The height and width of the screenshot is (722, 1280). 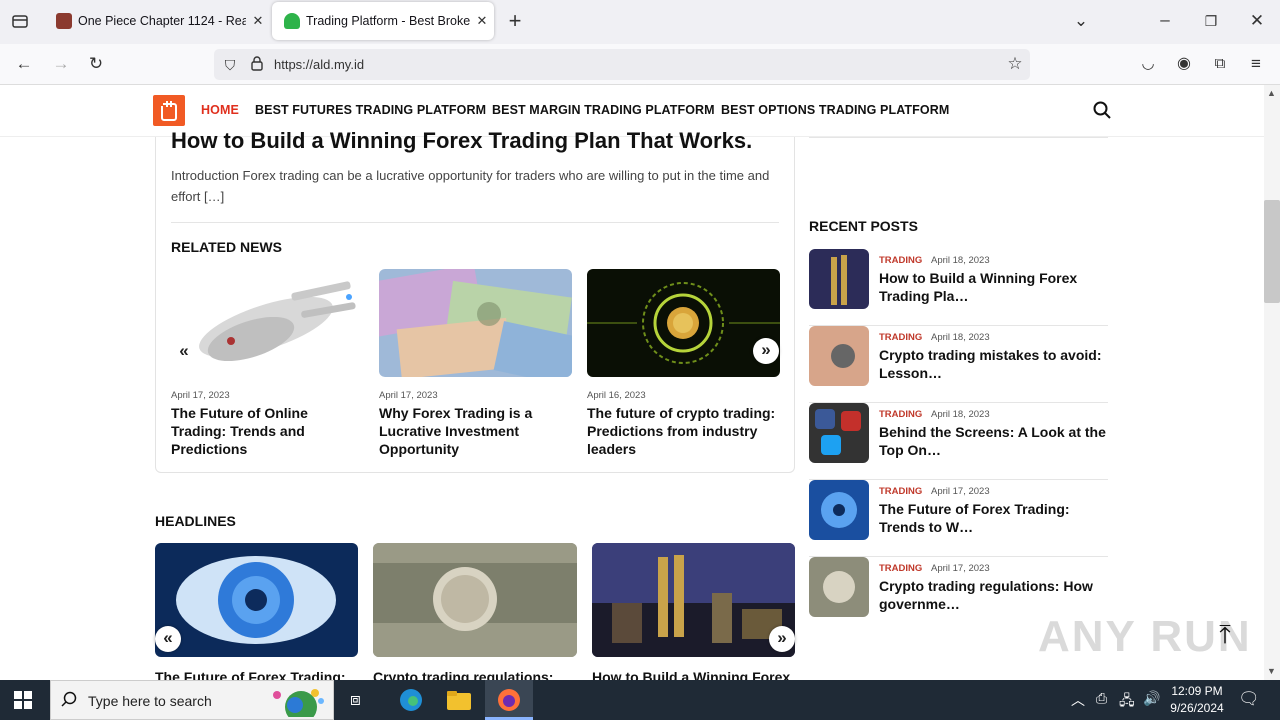 I want to click on menu-icon: ≡, so click(x=1256, y=64).